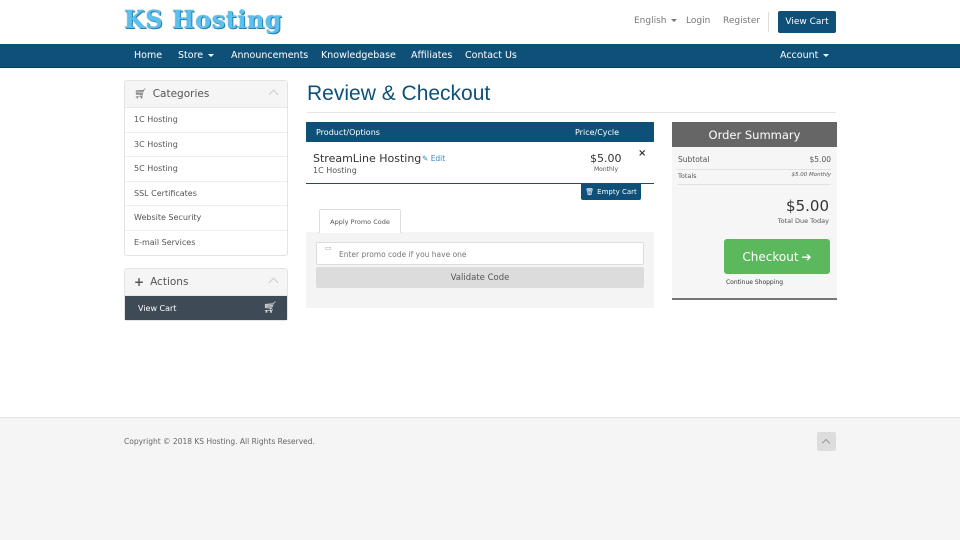 Image resolution: width=960 pixels, height=540 pixels. I want to click on nav-account: Account, so click(805, 56).